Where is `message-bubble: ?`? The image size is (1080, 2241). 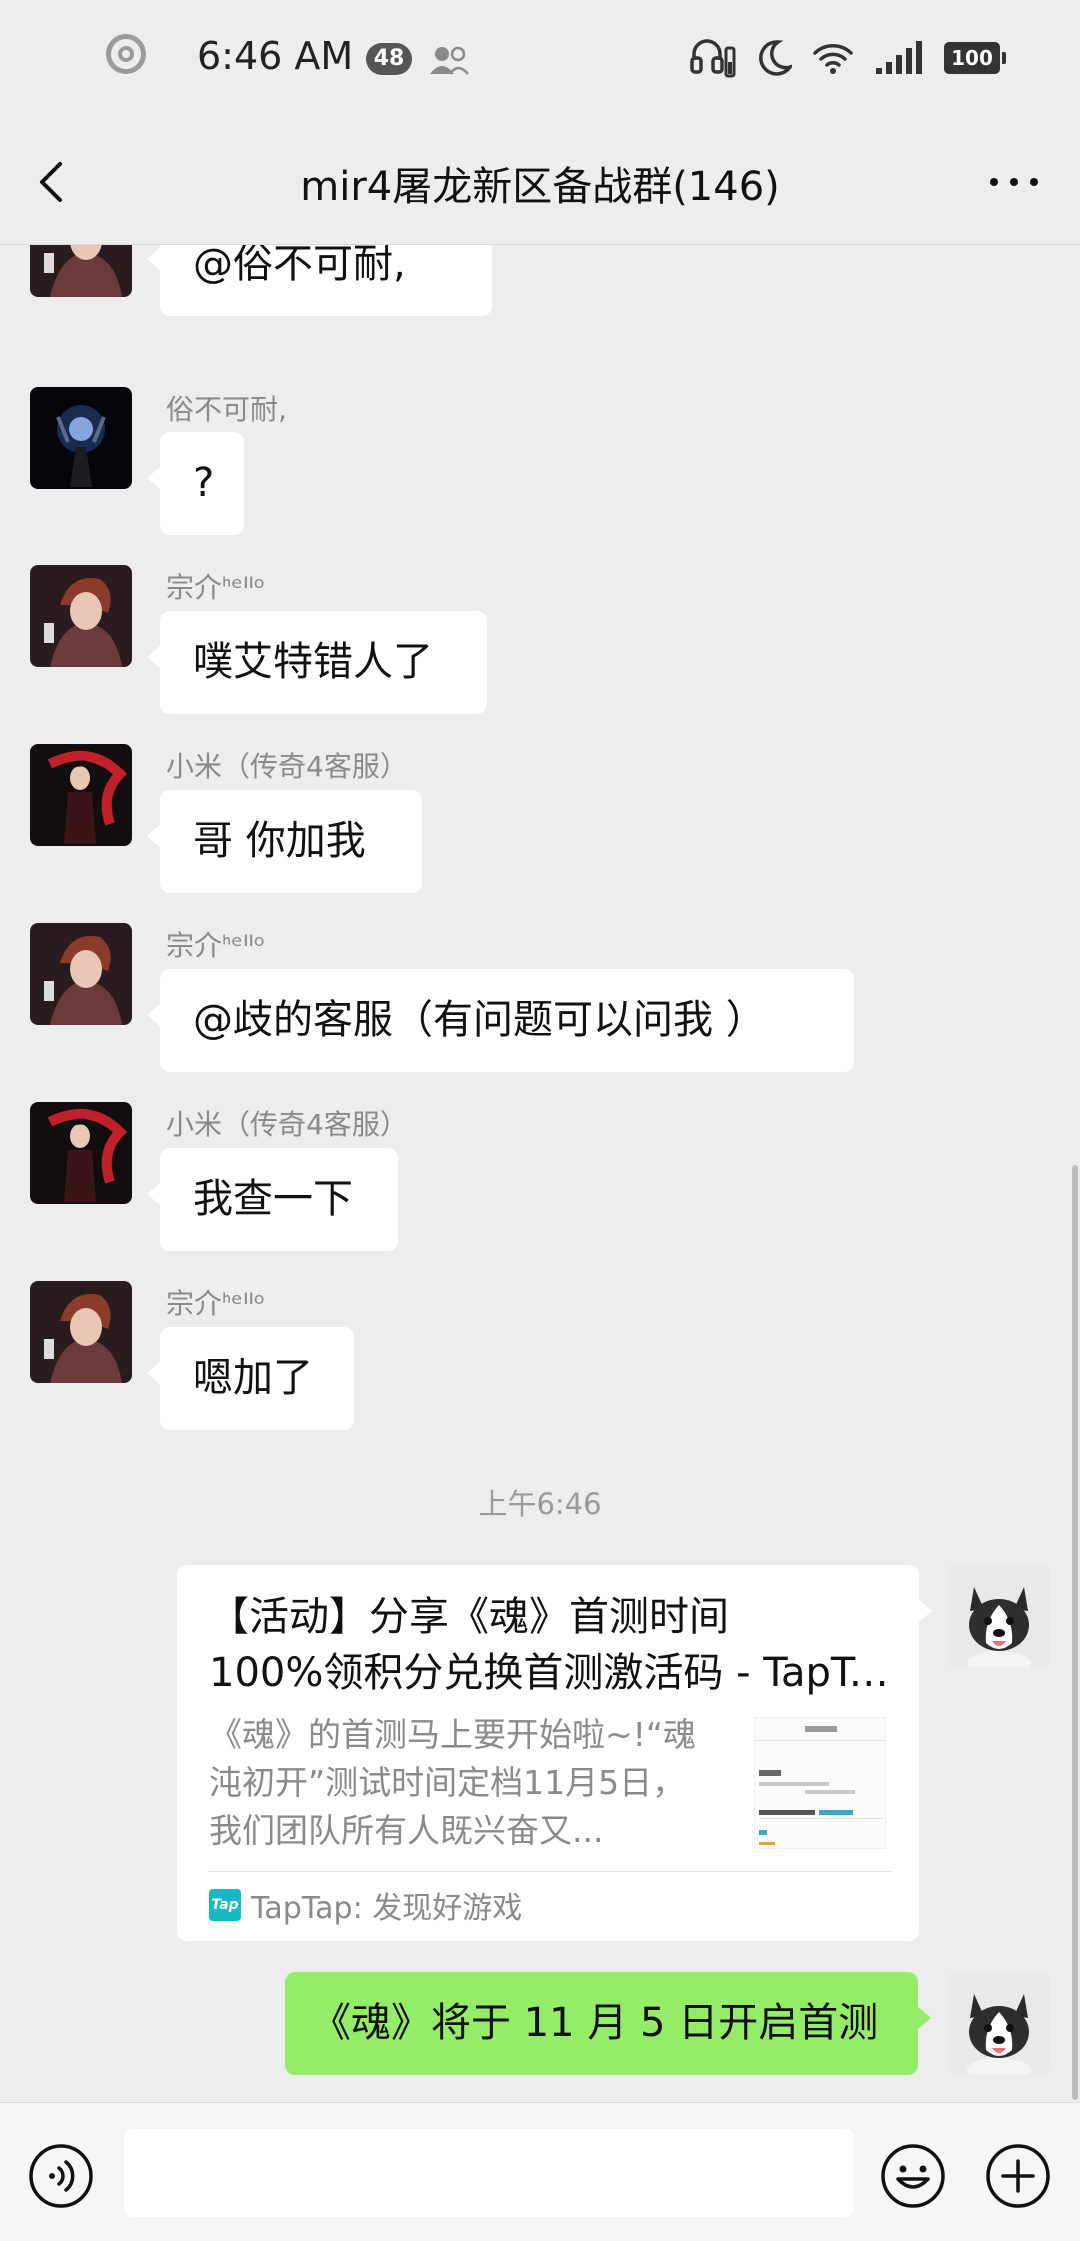 message-bubble: ? is located at coordinates (195, 483).